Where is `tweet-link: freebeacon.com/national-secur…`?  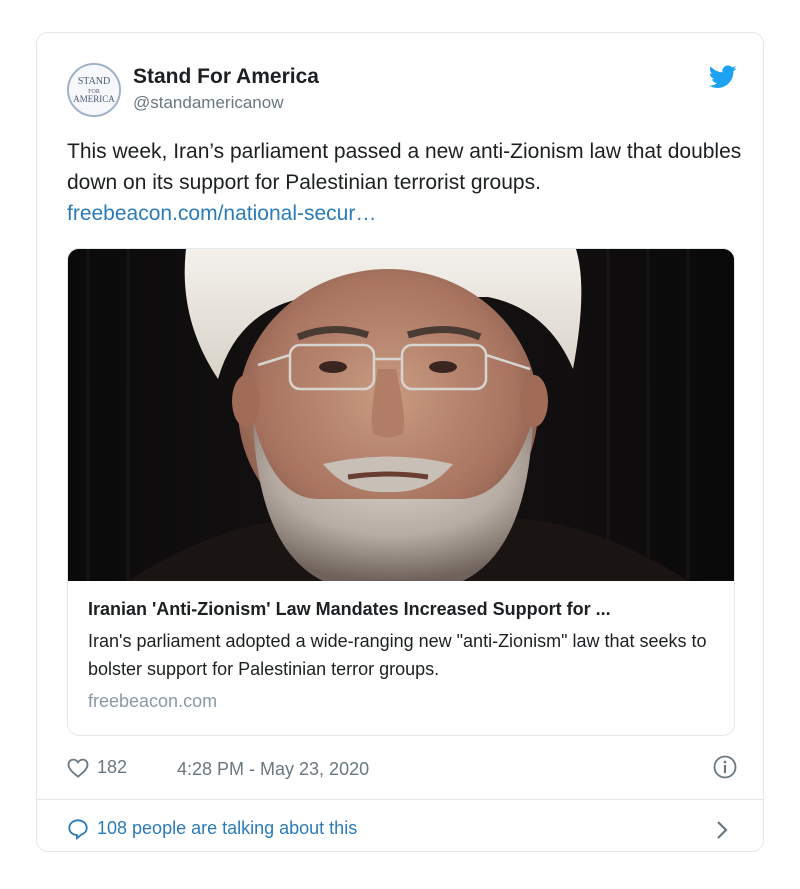
tweet-link: freebeacon.com/national-secur… is located at coordinates (407, 213).